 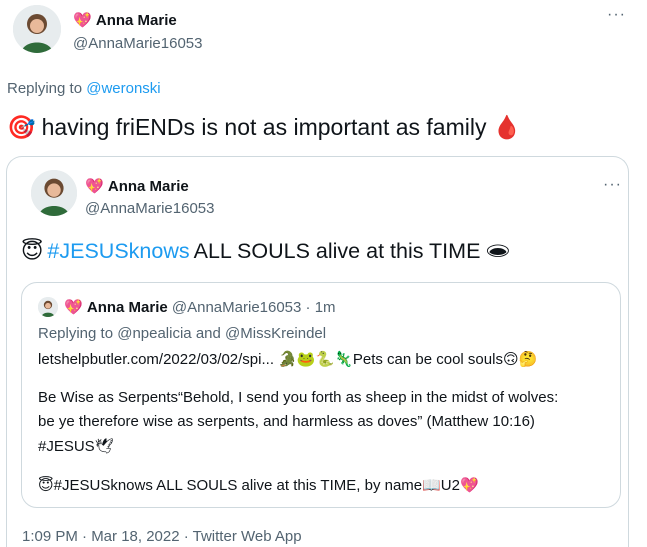 I want to click on author-avatar, so click(x=37, y=29).